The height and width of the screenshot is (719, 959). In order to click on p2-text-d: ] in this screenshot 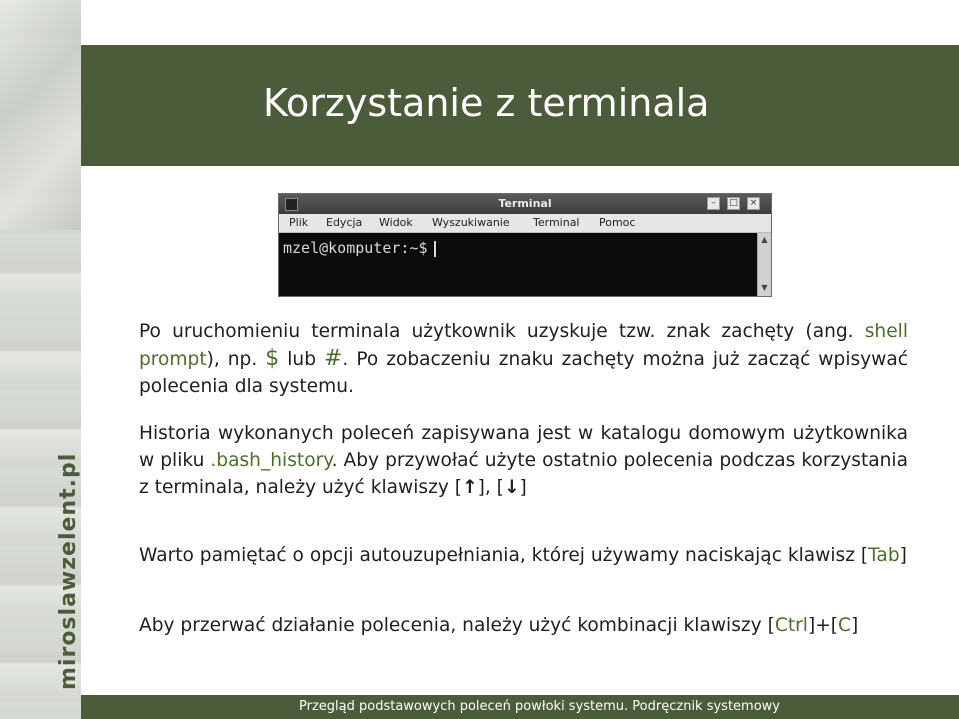, I will do `click(523, 487)`.